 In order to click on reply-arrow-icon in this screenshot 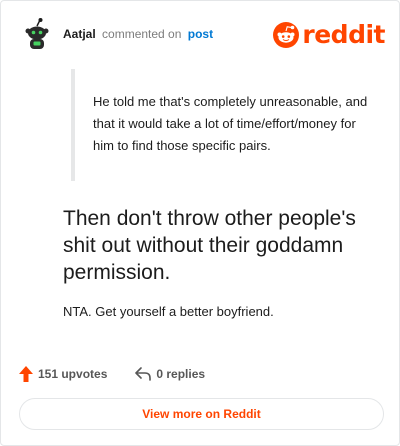, I will do `click(143, 374)`.